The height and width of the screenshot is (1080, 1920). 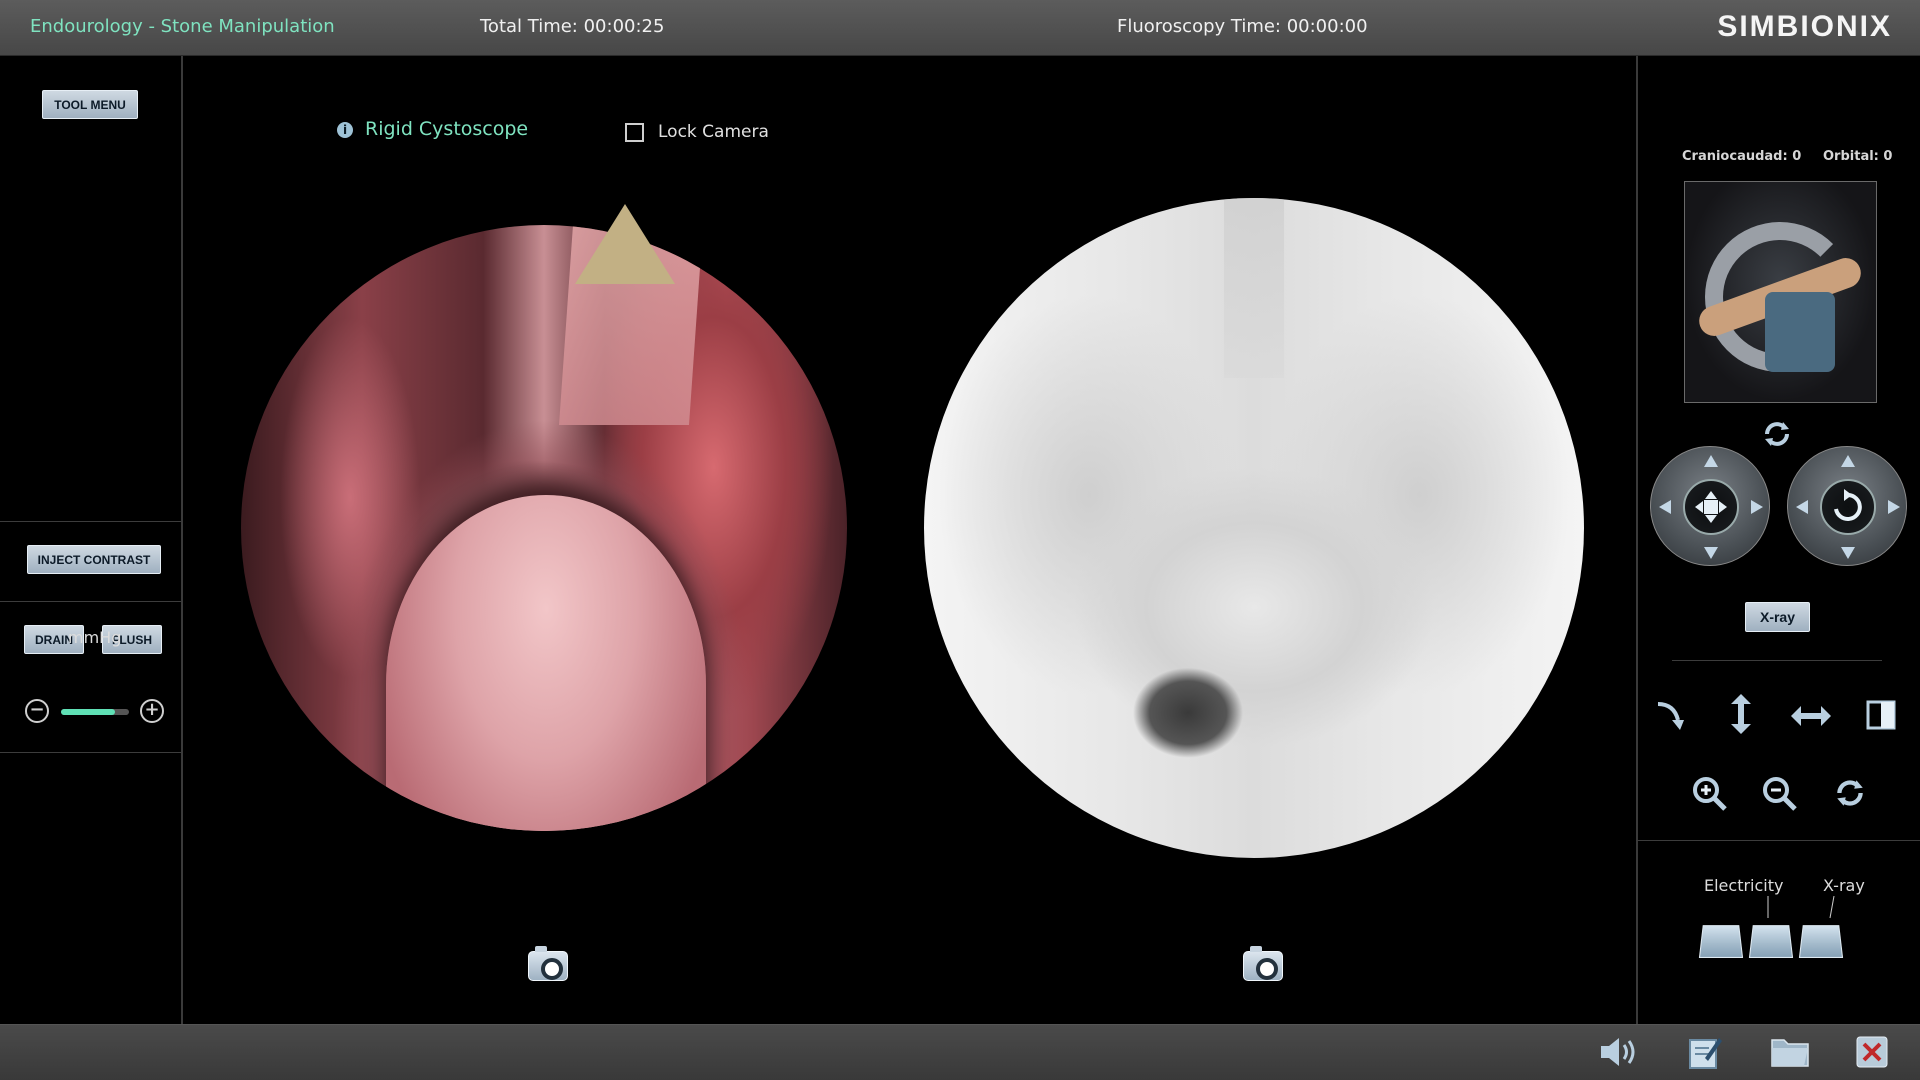 What do you see at coordinates (713, 132) in the screenshot?
I see `lock-camera-label: Lock Camera` at bounding box center [713, 132].